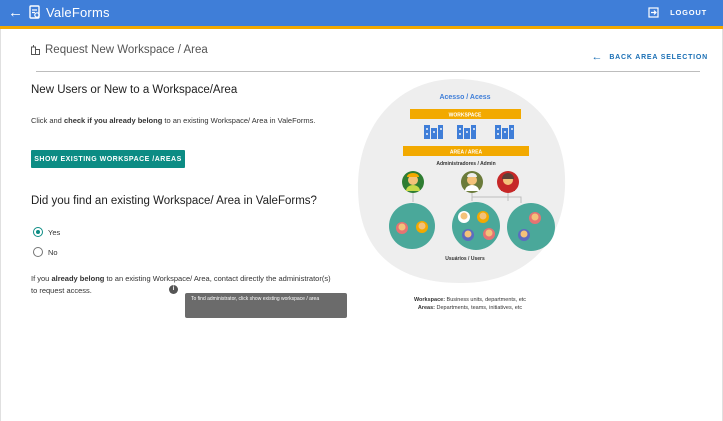 The height and width of the screenshot is (421, 723). I want to click on back-area-label: BACK AREA SELECTION, so click(658, 57).